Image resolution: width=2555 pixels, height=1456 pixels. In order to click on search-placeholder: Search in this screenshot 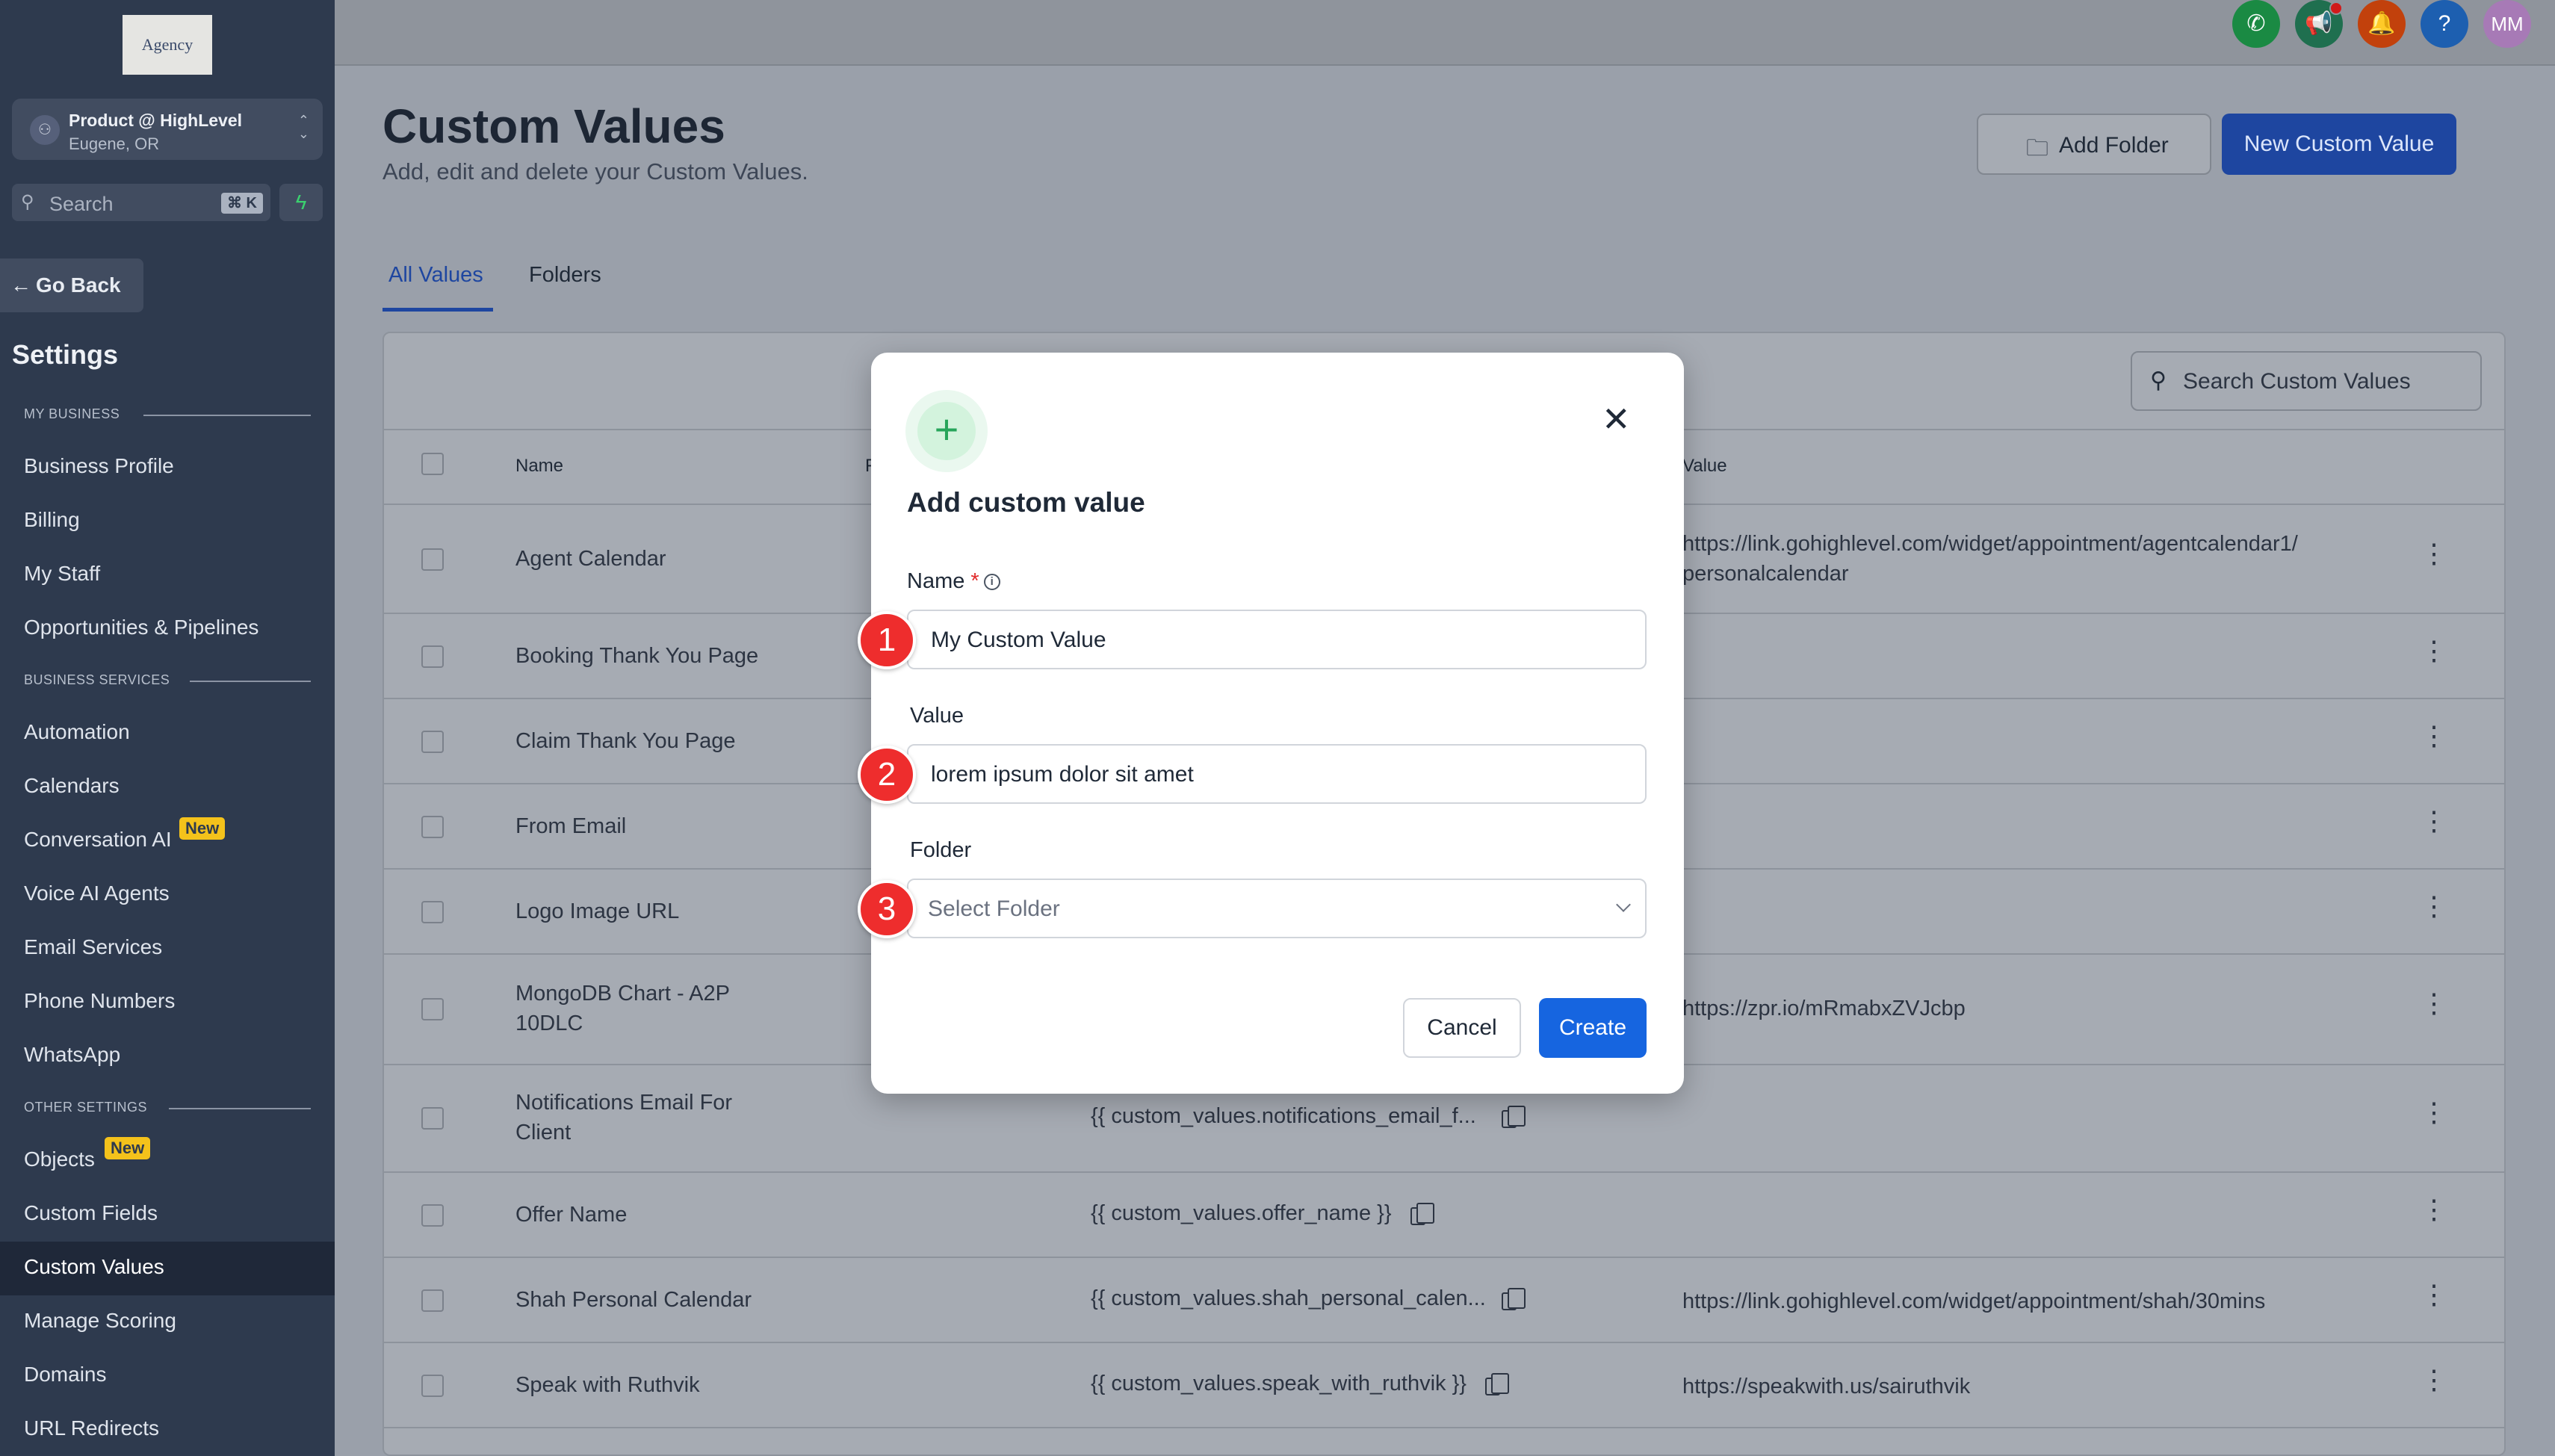, I will do `click(81, 204)`.